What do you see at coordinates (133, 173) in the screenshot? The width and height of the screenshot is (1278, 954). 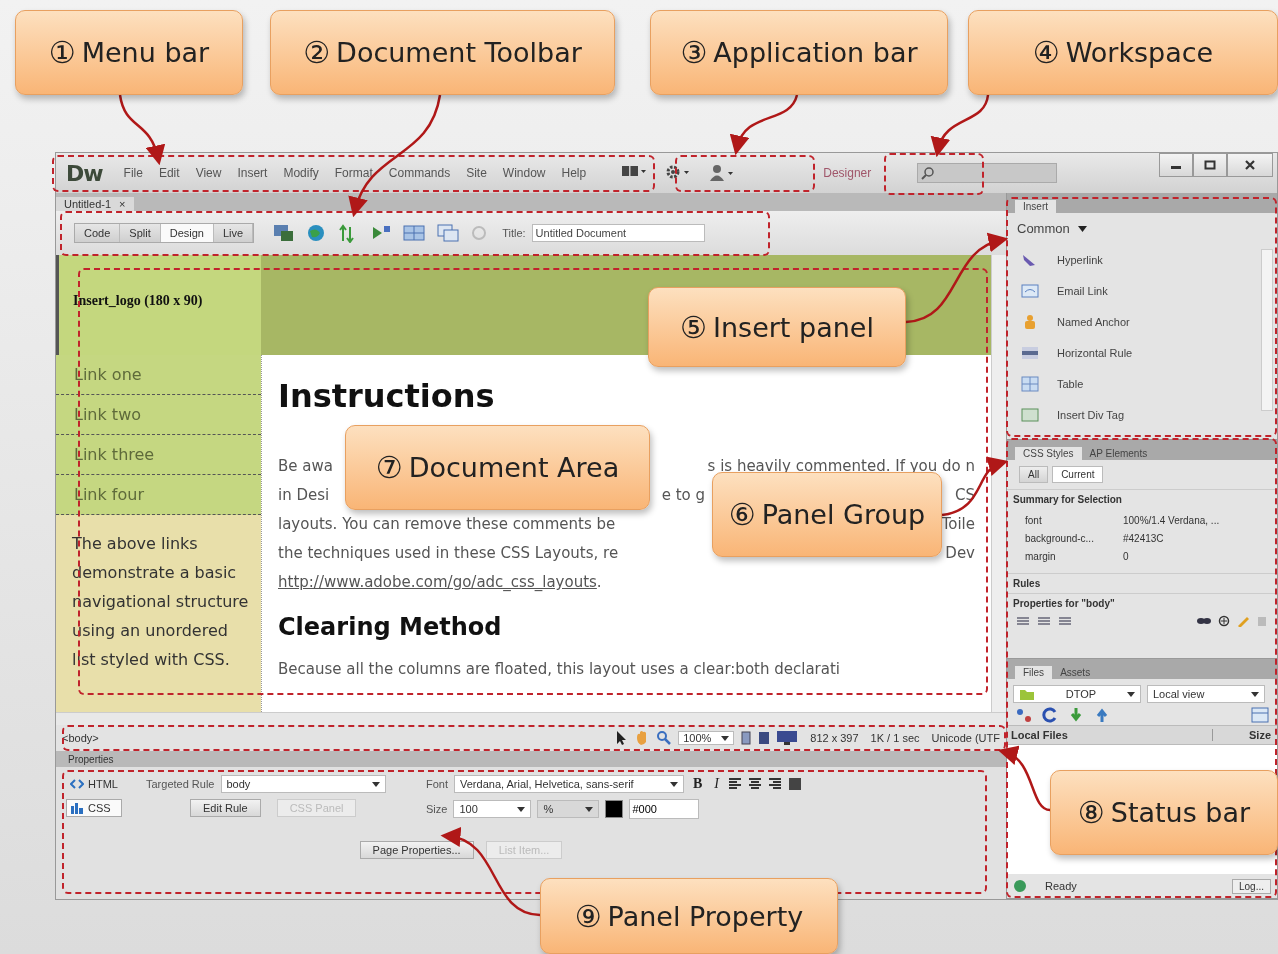 I see `menu-item: File` at bounding box center [133, 173].